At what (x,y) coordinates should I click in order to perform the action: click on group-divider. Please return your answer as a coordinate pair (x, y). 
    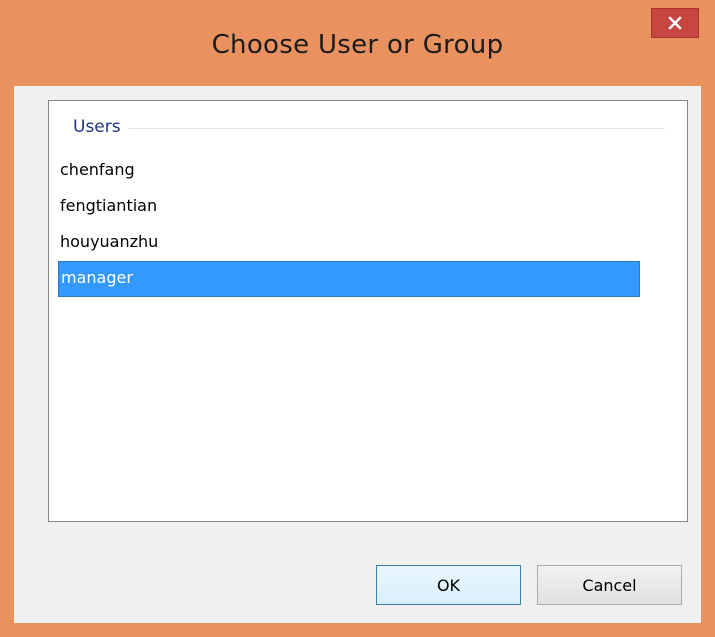
    Looking at the image, I should click on (396, 128).